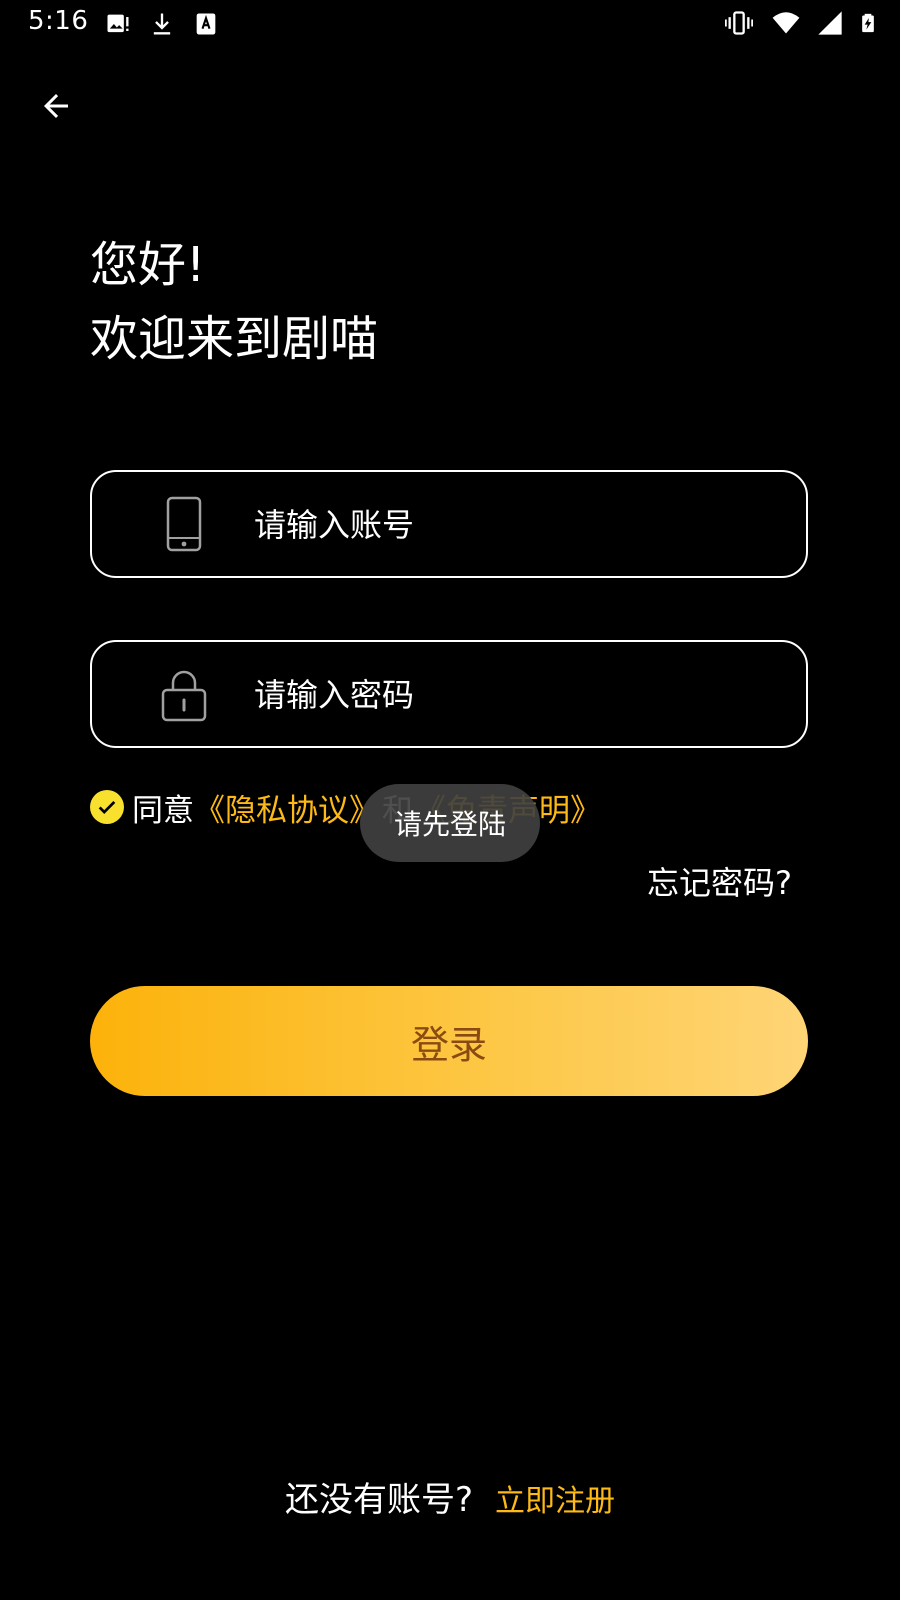 This screenshot has height=1600, width=900. Describe the element at coordinates (830, 23) in the screenshot. I see `signal-icon` at that location.